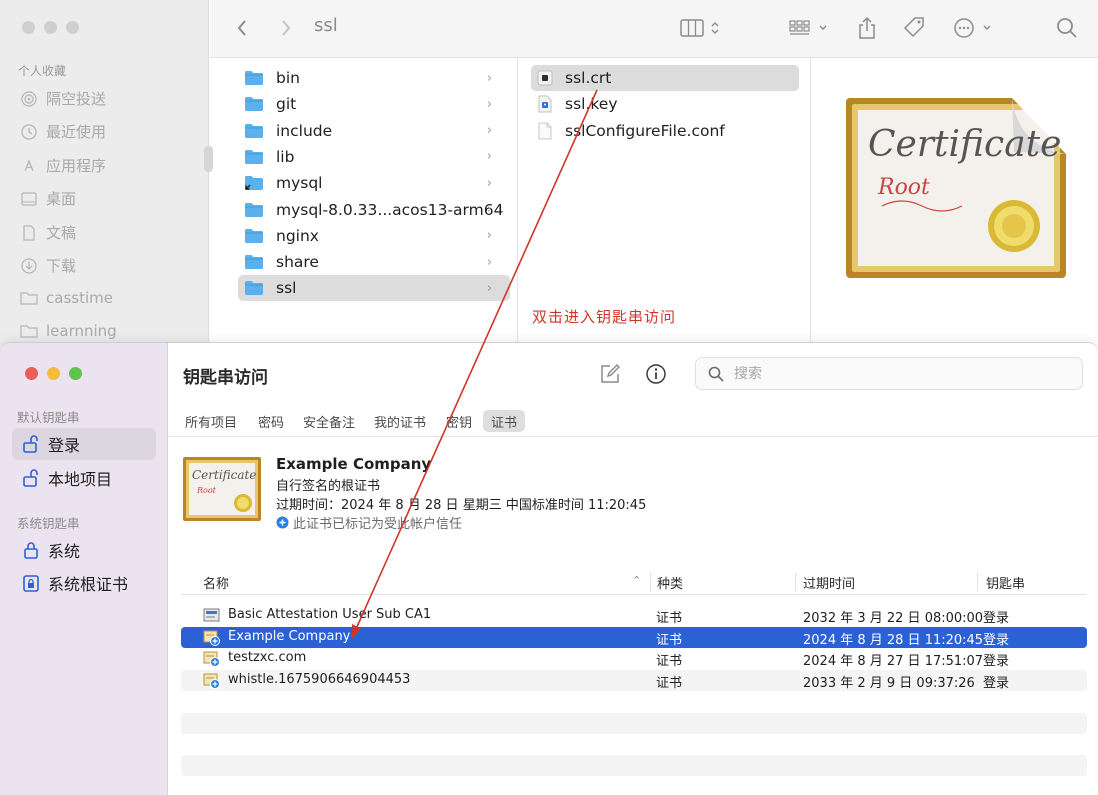 The width and height of the screenshot is (1098, 795). What do you see at coordinates (271, 421) in the screenshot?
I see `tab-passwords: 密码` at bounding box center [271, 421].